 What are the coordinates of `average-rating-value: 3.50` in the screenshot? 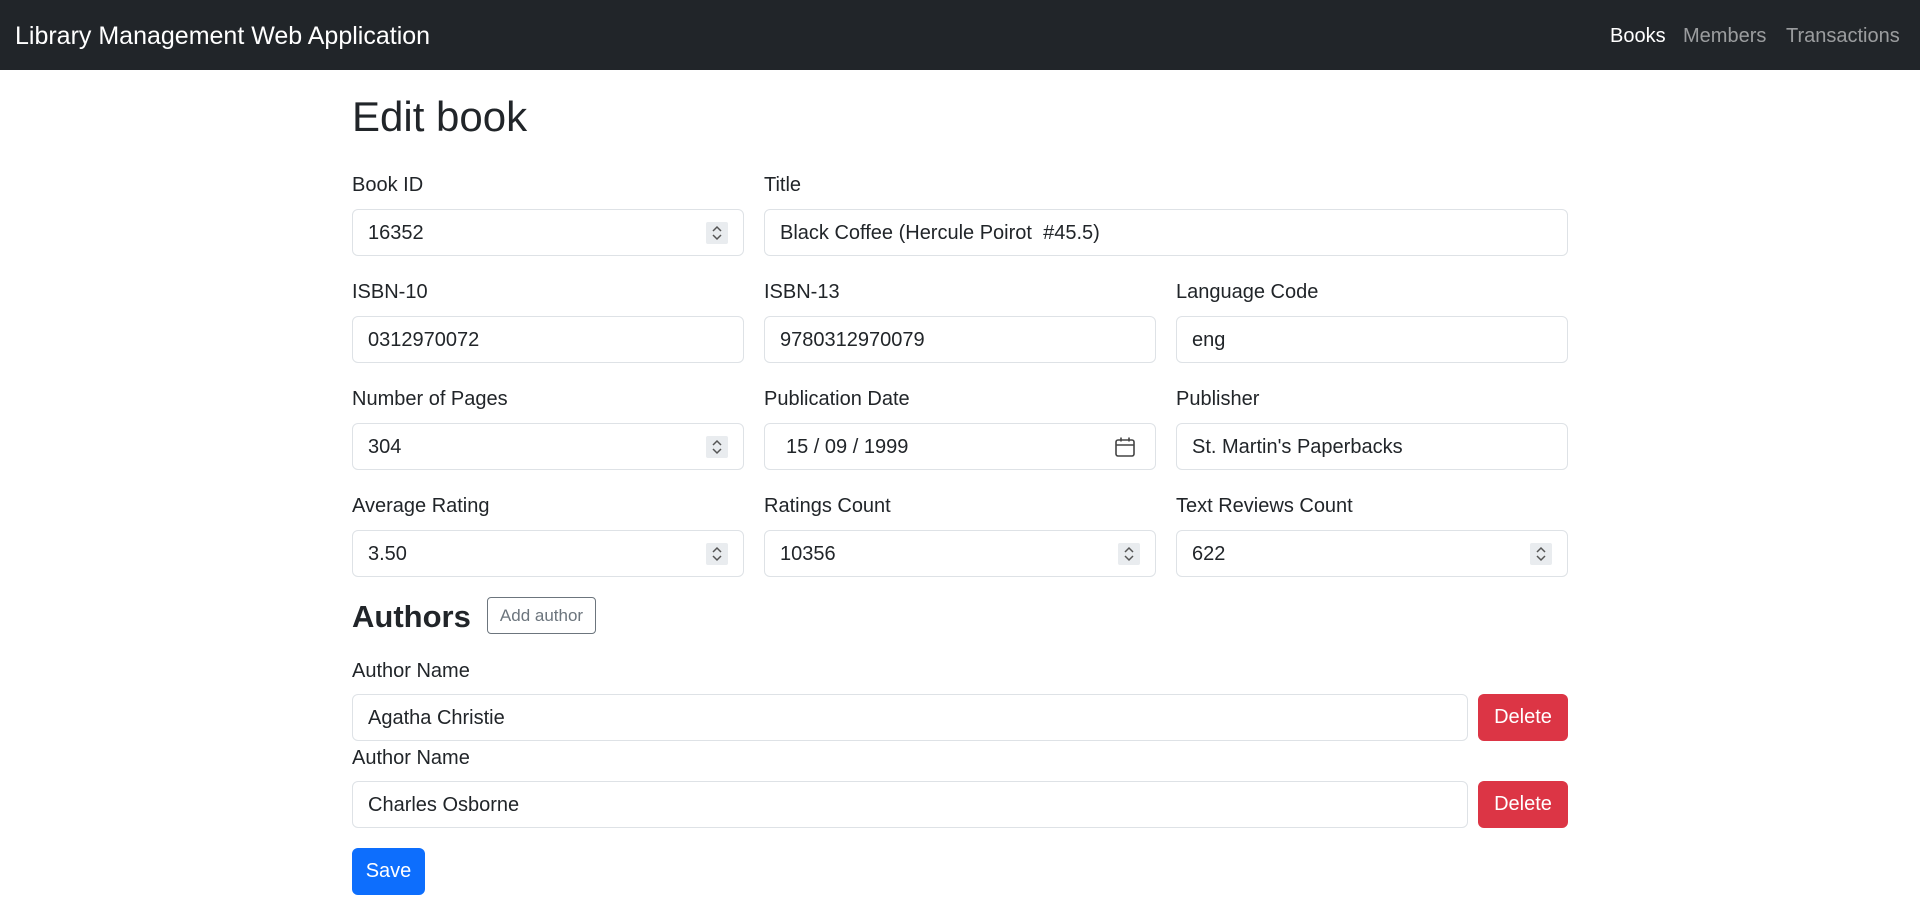 It's located at (387, 554).